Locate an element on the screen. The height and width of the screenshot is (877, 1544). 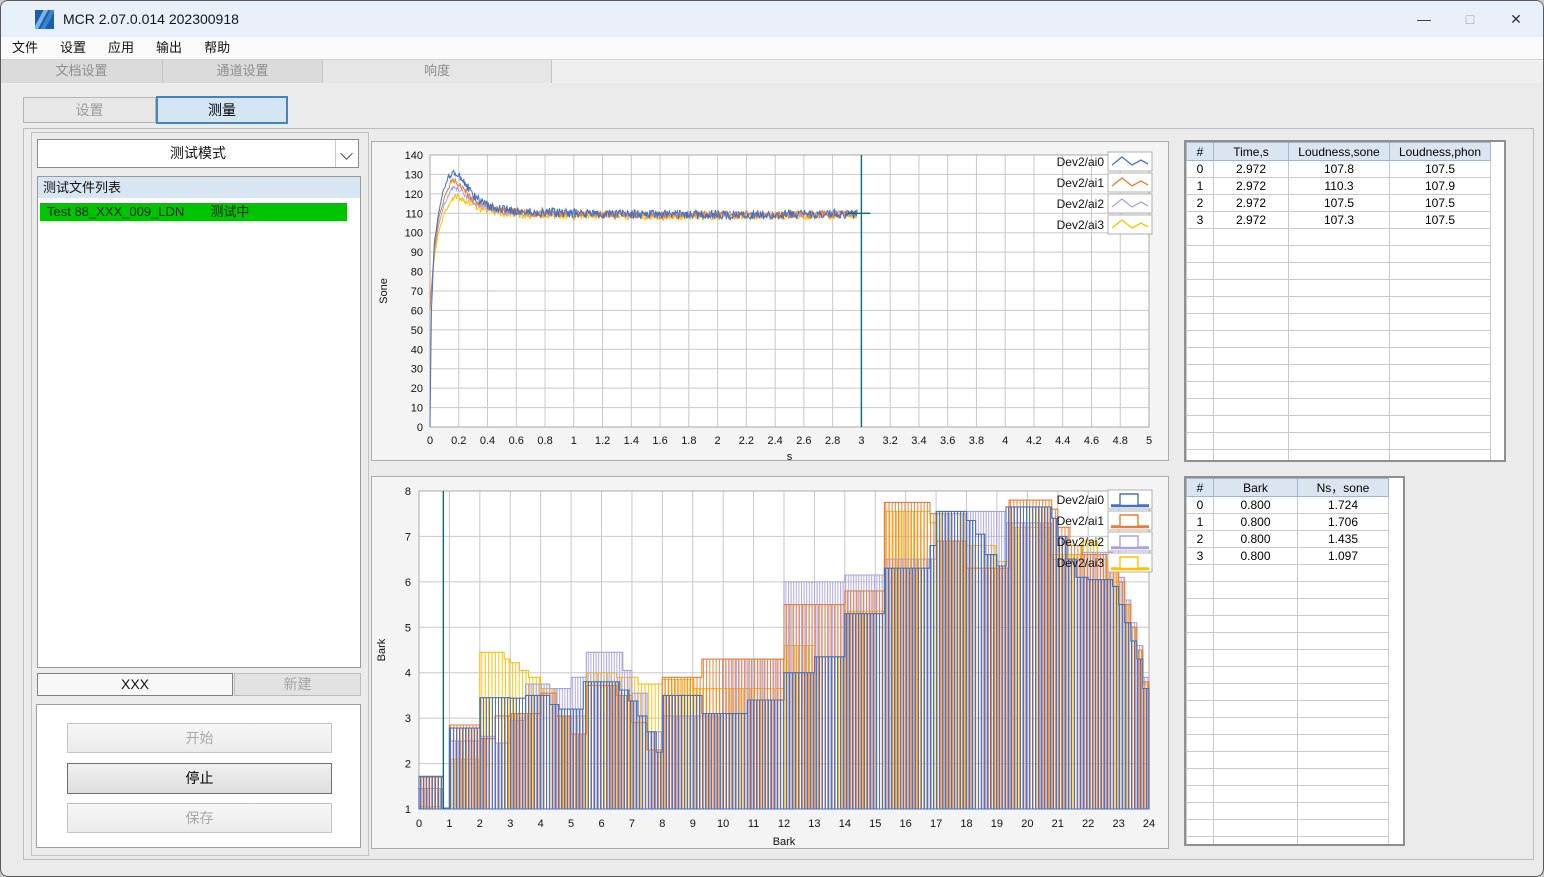
cell: 0 is located at coordinates (1200, 505).